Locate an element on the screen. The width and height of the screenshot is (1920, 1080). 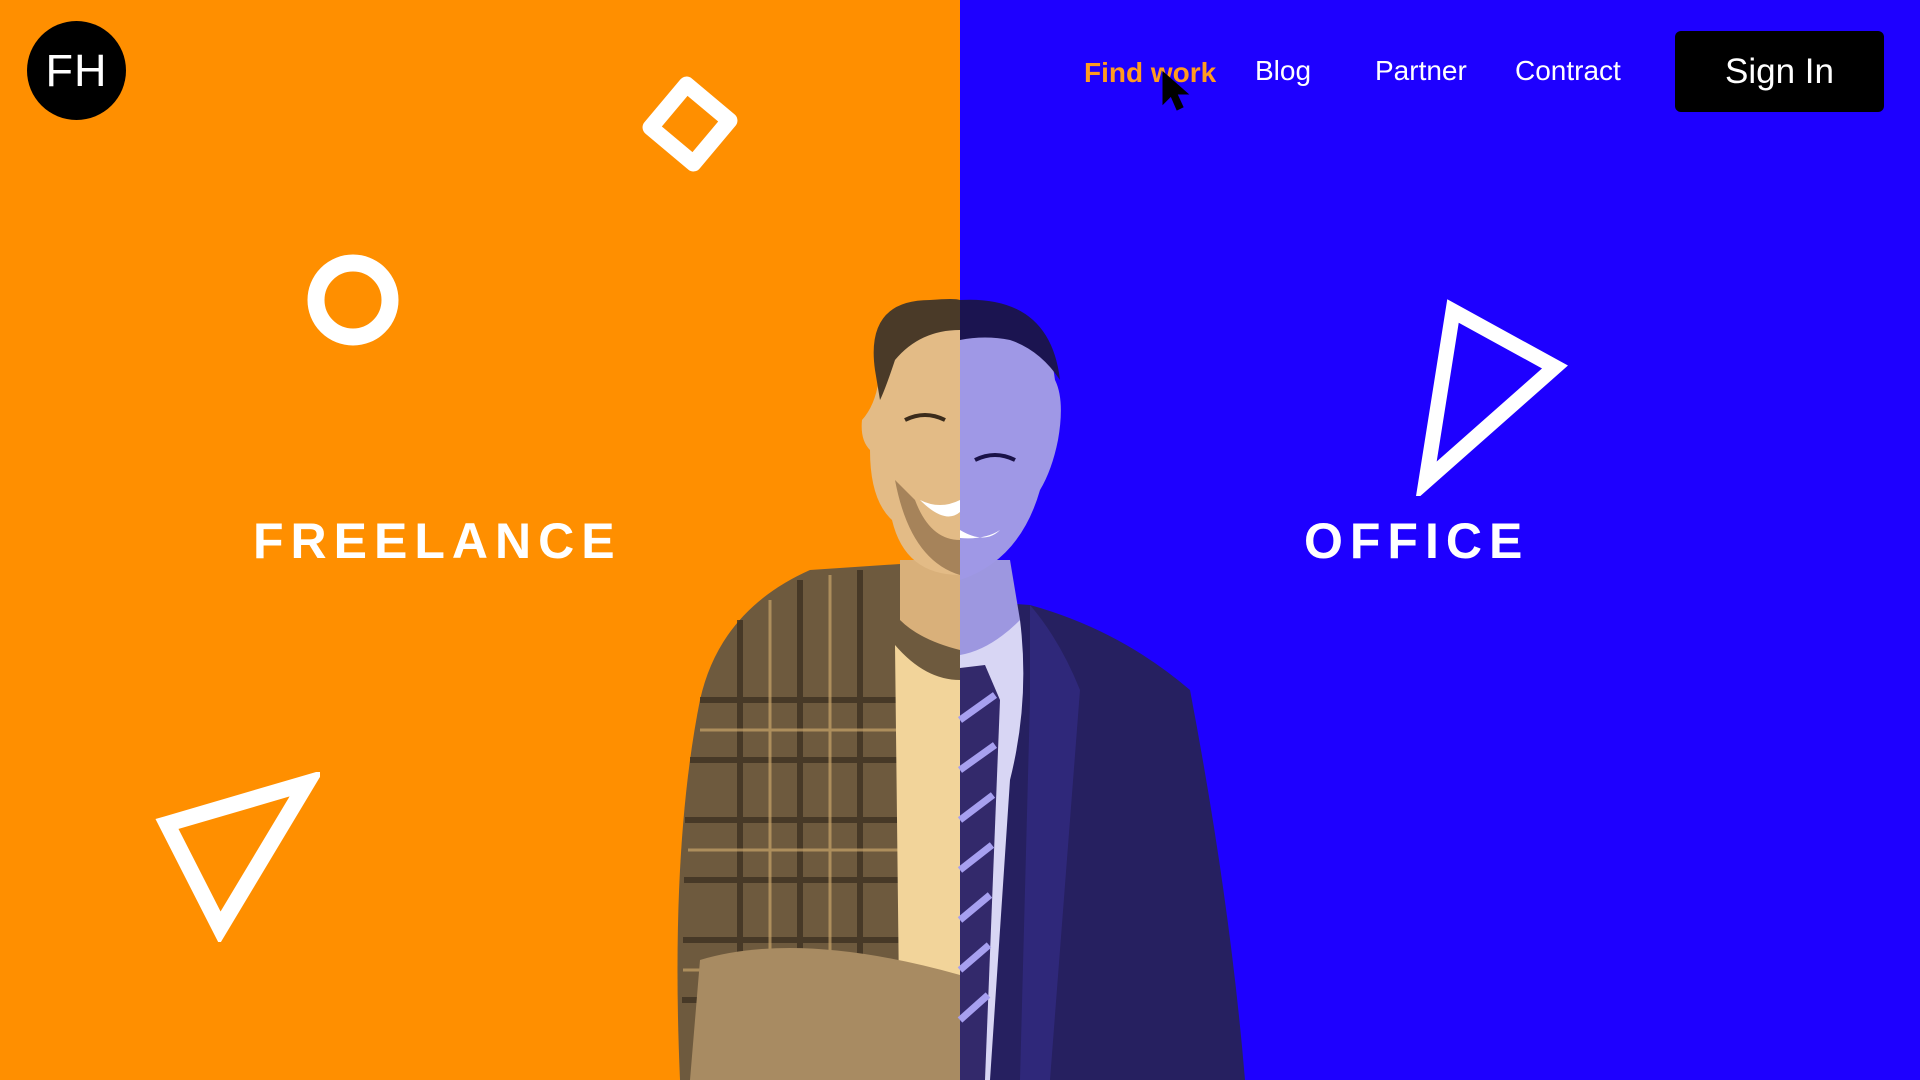
sign-in-label: Sign In is located at coordinates (1779, 71).